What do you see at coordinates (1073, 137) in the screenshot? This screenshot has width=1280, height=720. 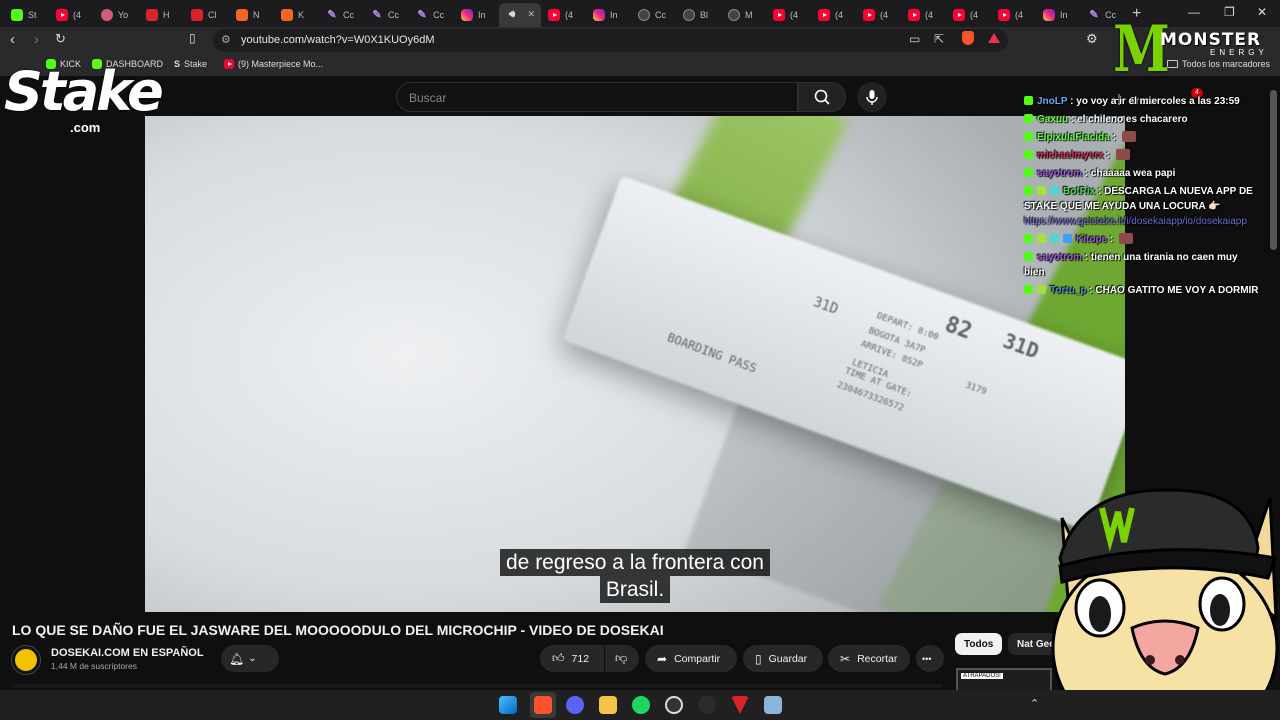 I see `chat-username: ElpixulaFlacida` at bounding box center [1073, 137].